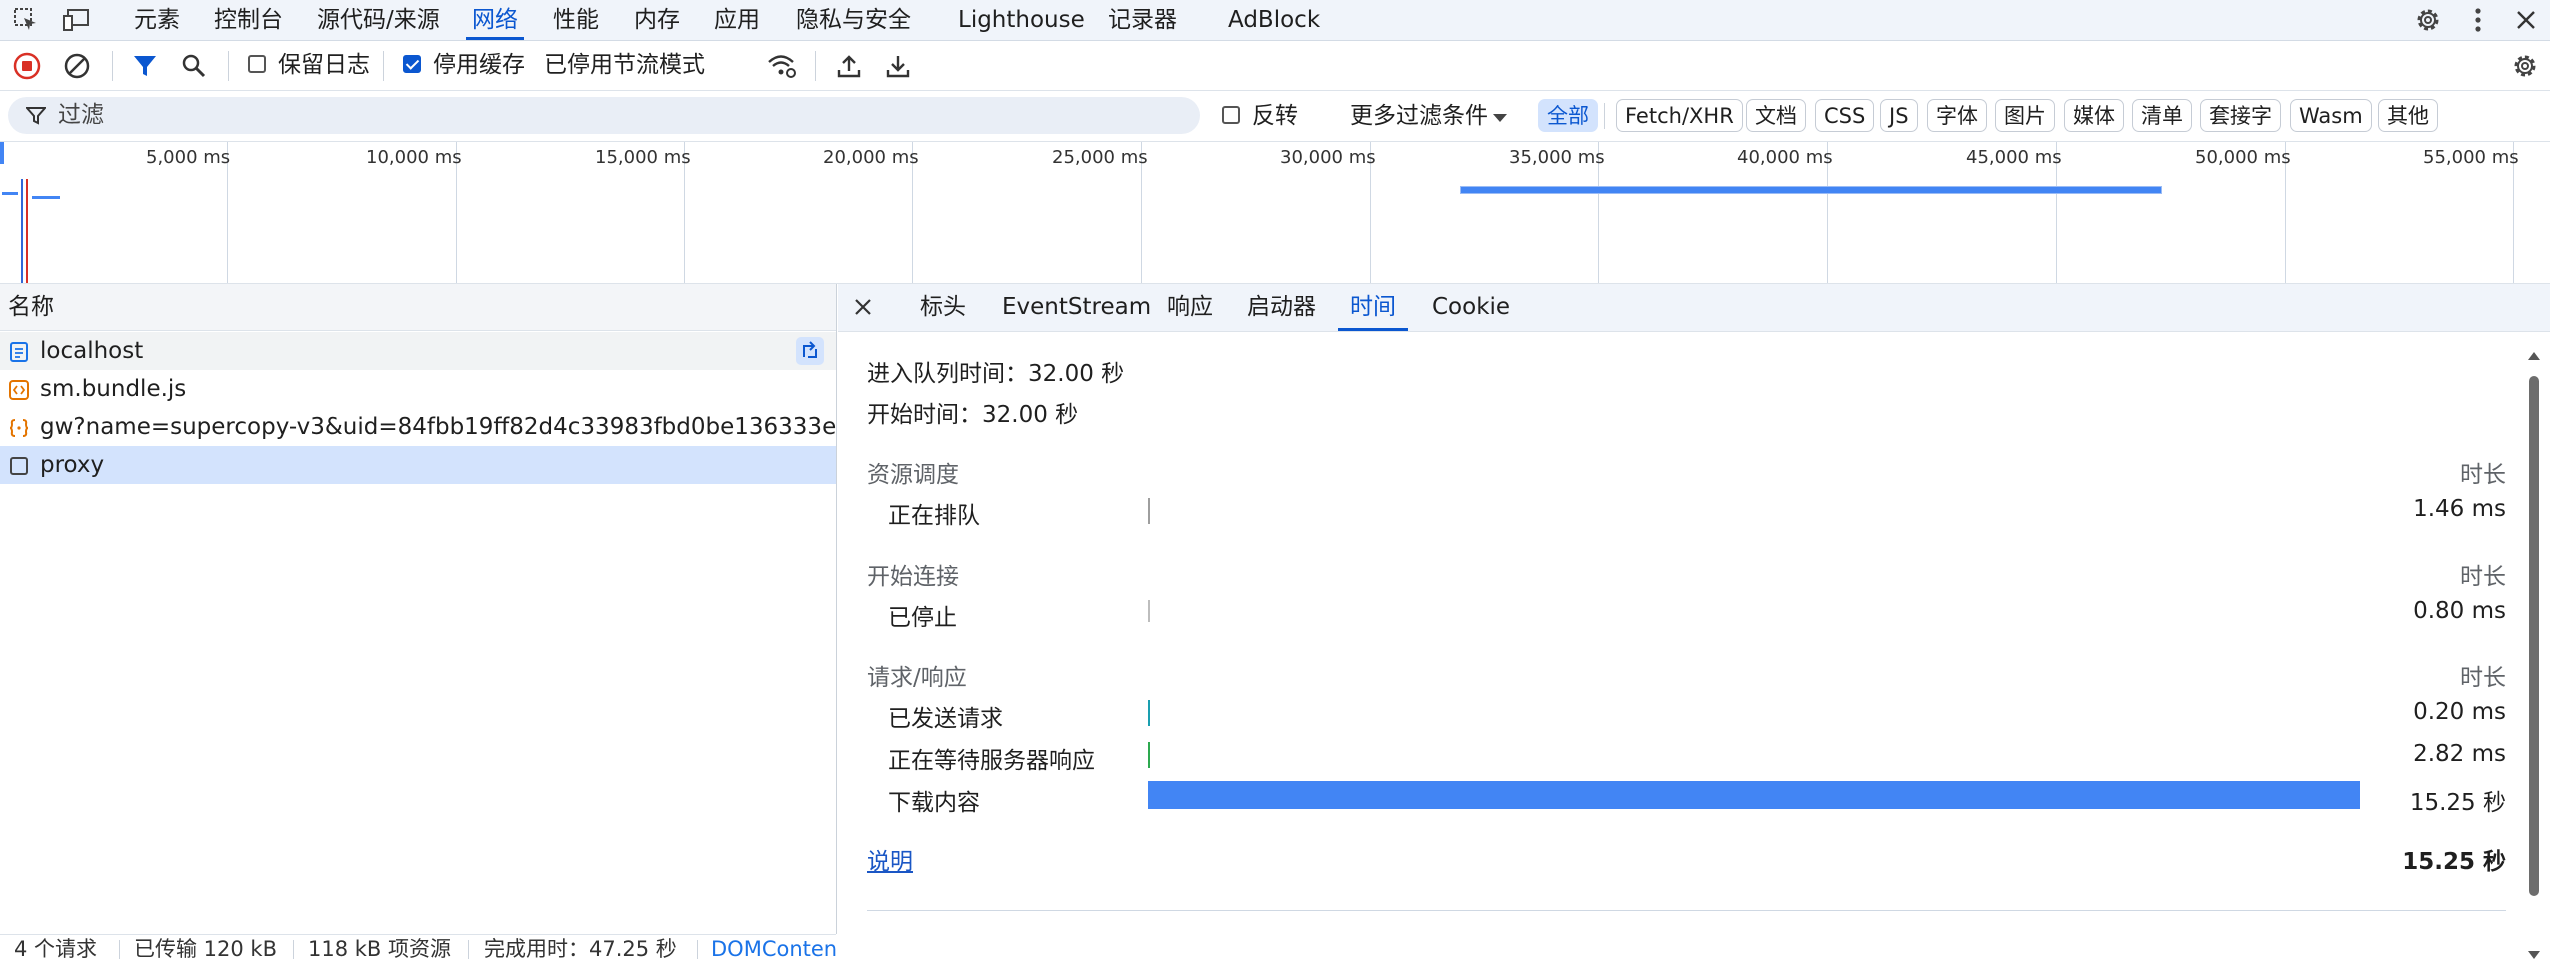 This screenshot has height=964, width=2550. I want to click on tab-elements: 元素, so click(157, 20).